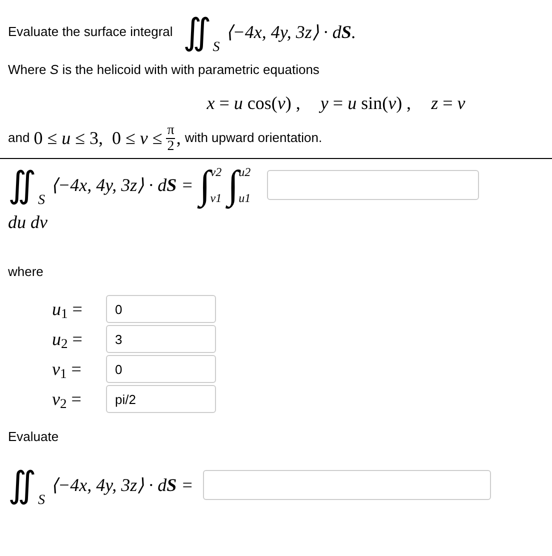  Describe the element at coordinates (26, 271) in the screenshot. I see `section-label: where` at that location.